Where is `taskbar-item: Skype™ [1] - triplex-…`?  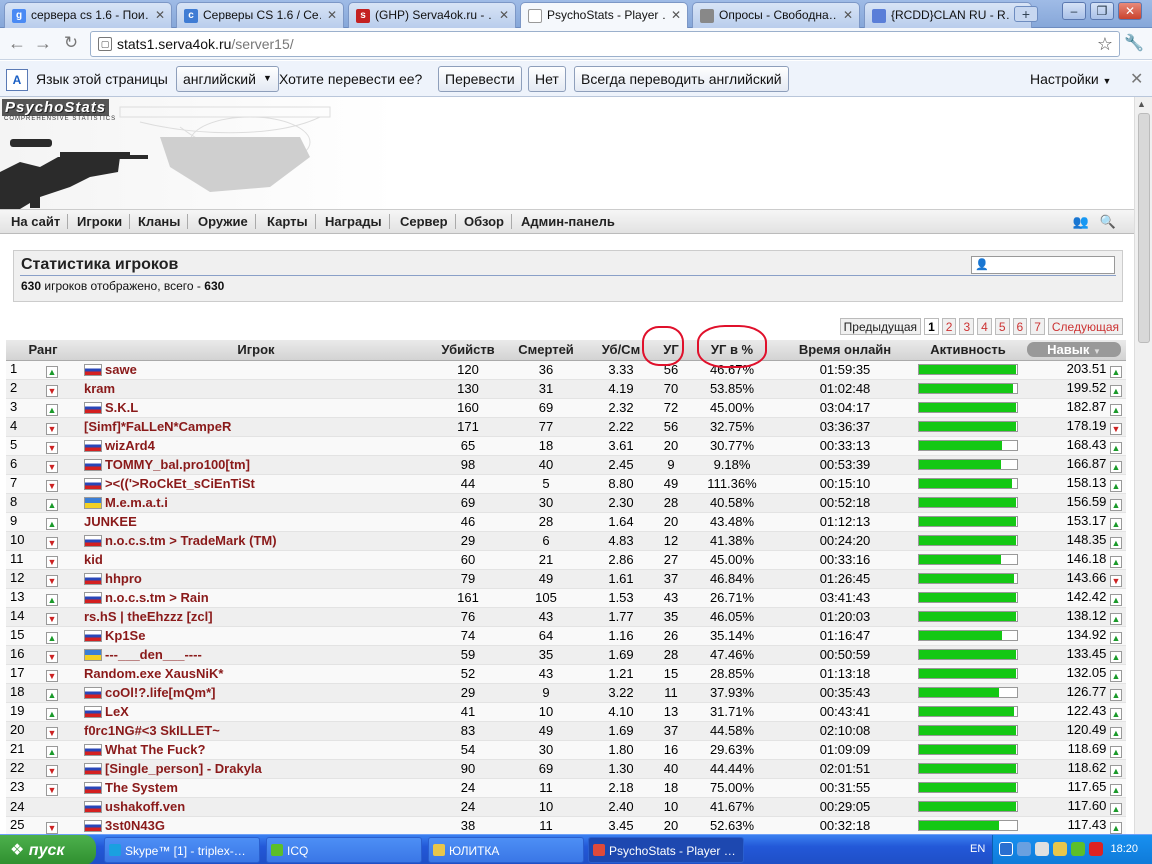 taskbar-item: Skype™ [1] - triplex-… is located at coordinates (182, 850).